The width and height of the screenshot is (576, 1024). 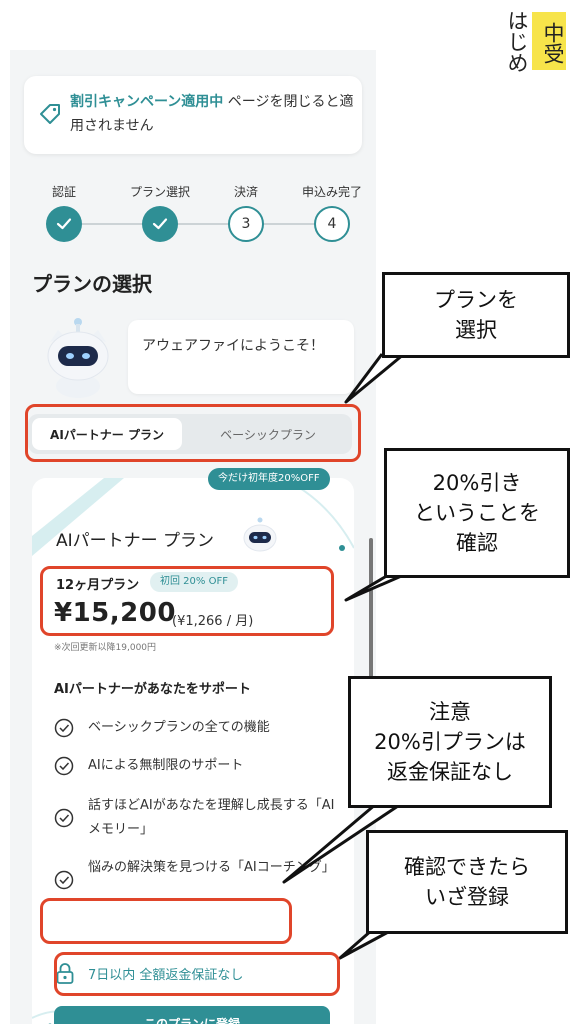 What do you see at coordinates (105, 648) in the screenshot?
I see `renewal-note: ※次回更新以降19,000円` at bounding box center [105, 648].